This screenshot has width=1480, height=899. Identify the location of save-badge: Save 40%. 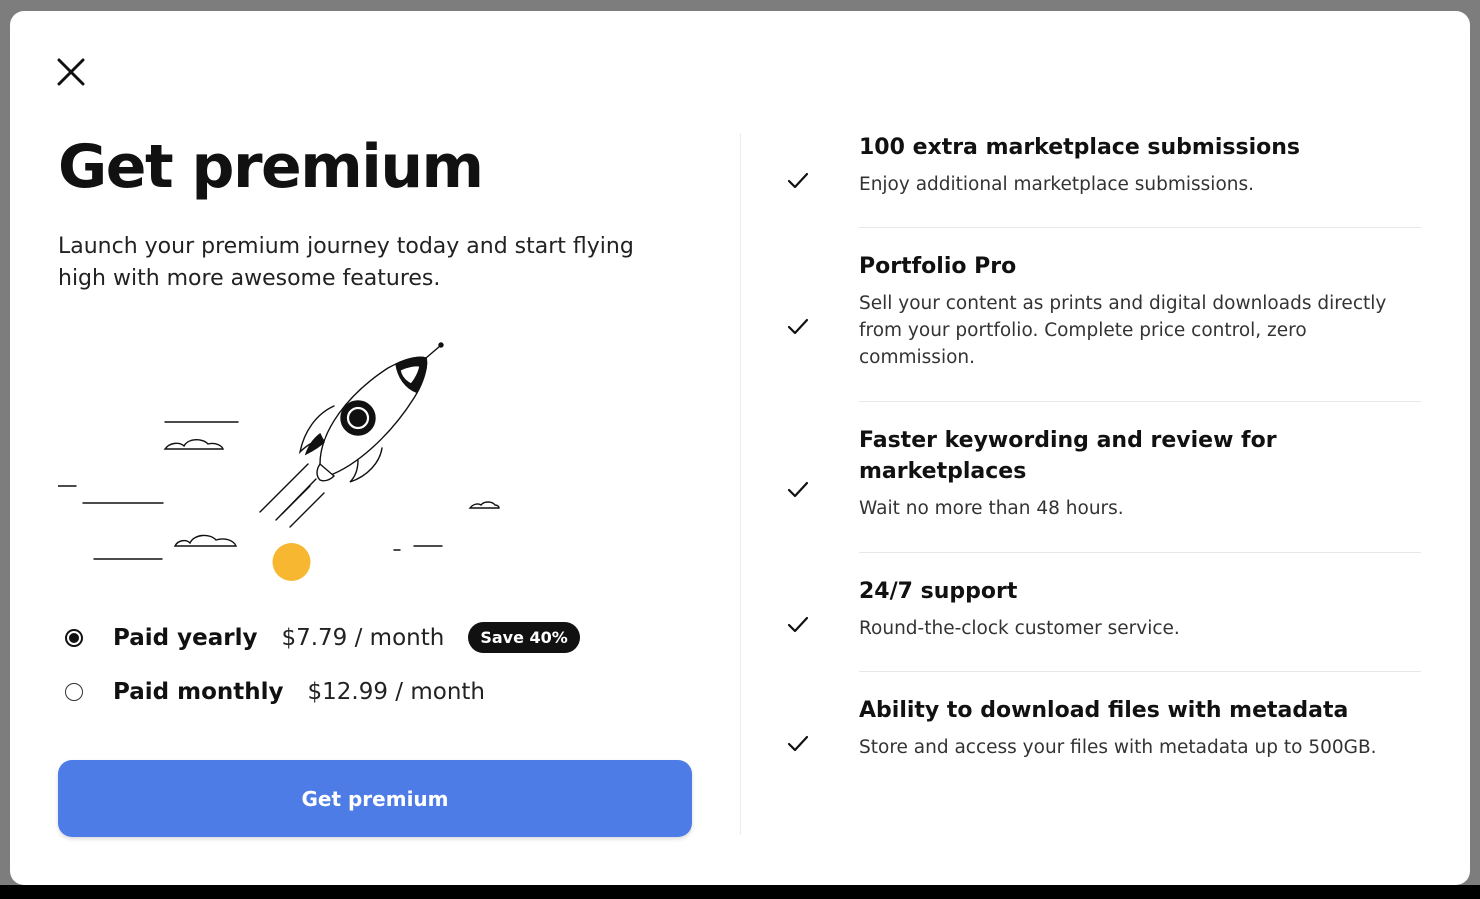
(524, 637).